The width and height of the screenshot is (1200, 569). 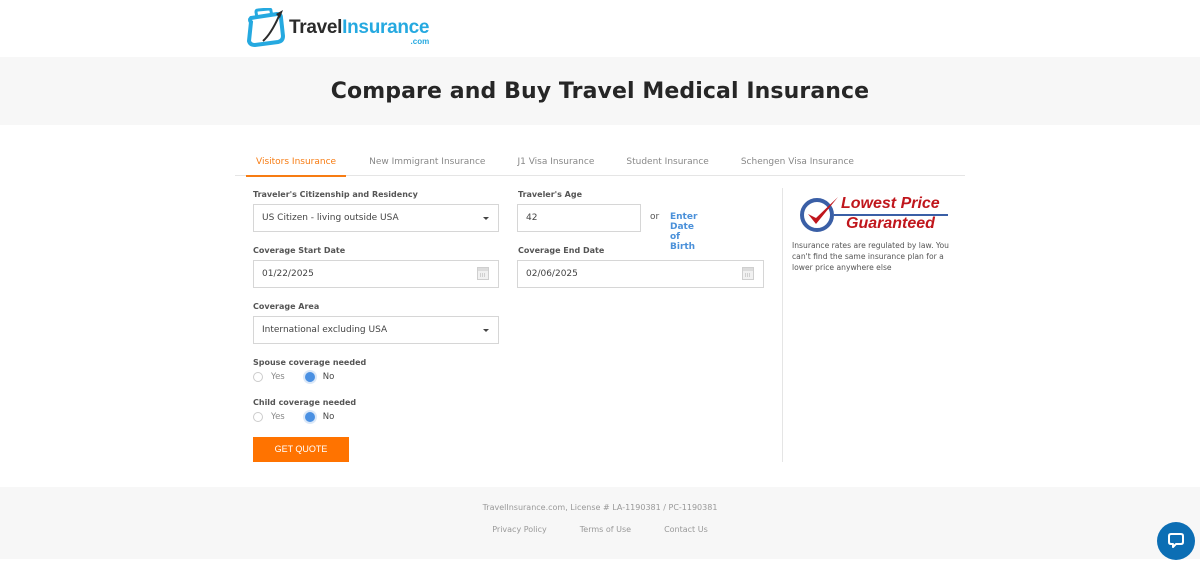 I want to click on or-text: or, so click(x=655, y=217).